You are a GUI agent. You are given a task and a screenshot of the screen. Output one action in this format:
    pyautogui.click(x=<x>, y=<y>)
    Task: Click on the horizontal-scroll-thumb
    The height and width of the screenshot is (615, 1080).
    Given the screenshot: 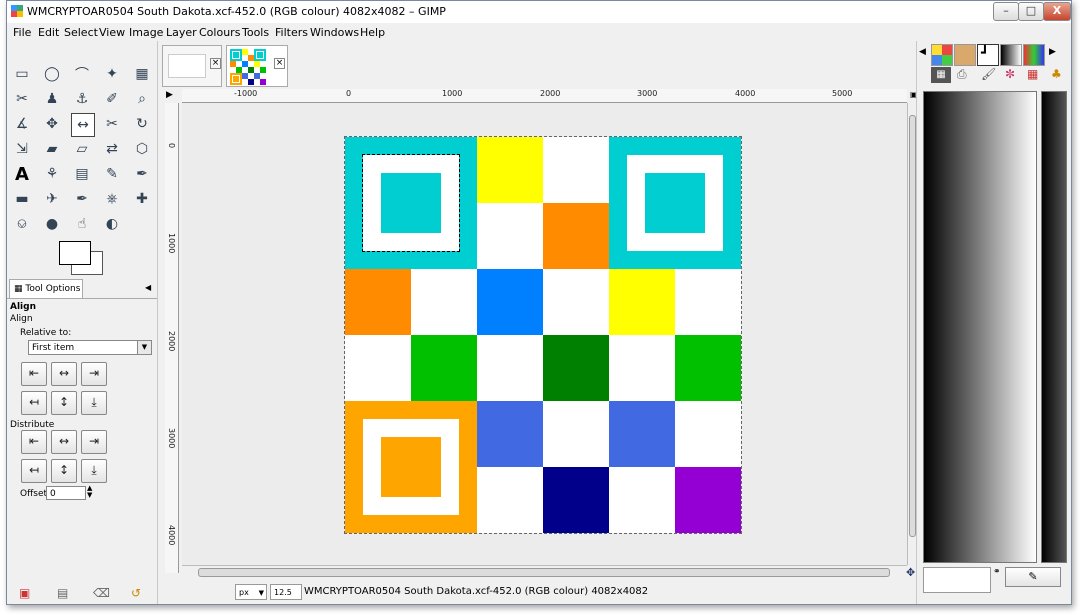 What is the action you would take?
    pyautogui.click(x=544, y=572)
    